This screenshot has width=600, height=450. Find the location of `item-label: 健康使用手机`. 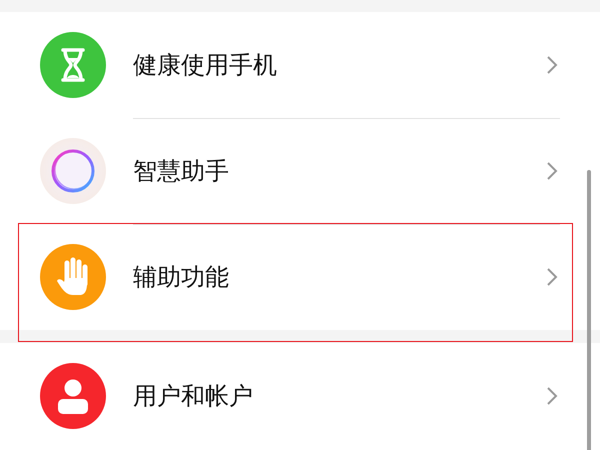

item-label: 健康使用手机 is located at coordinates (205, 65).